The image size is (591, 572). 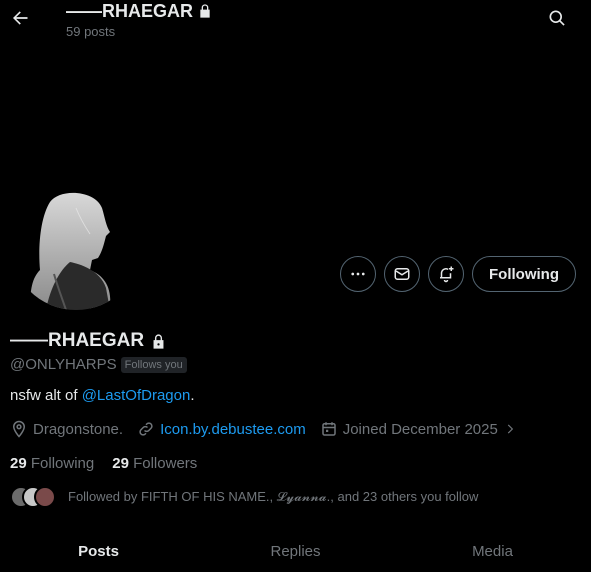 I want to click on notifications-button, so click(x=446, y=274).